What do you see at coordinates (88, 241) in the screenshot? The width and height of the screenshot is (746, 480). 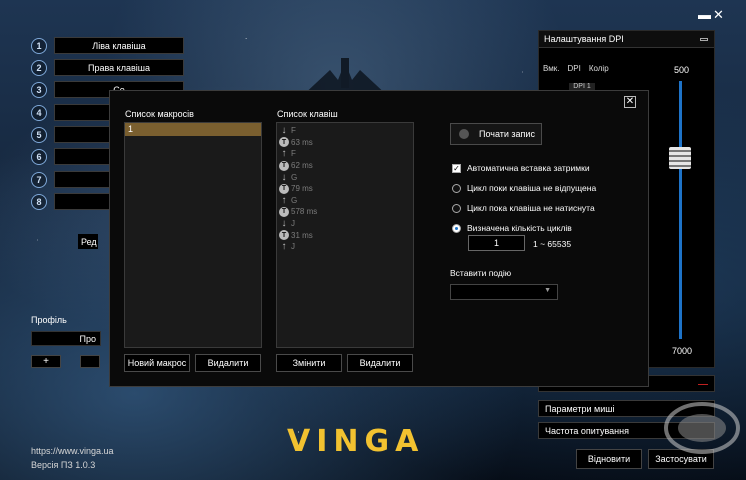 I see `edit-button: Ред` at bounding box center [88, 241].